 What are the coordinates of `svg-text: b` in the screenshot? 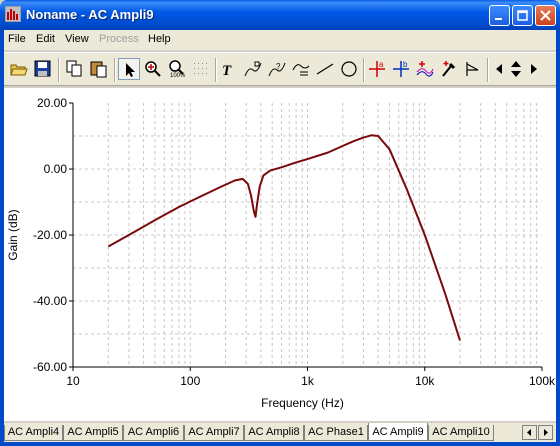 It's located at (405, 64).